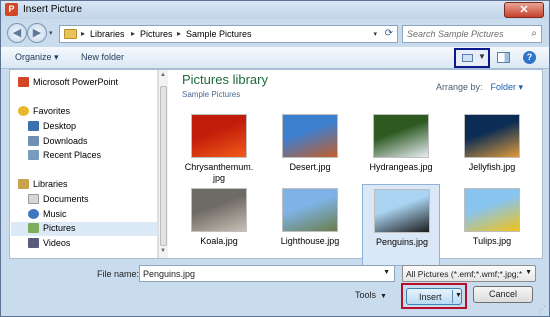  I want to click on nav-item-label: Documents, so click(66, 199).